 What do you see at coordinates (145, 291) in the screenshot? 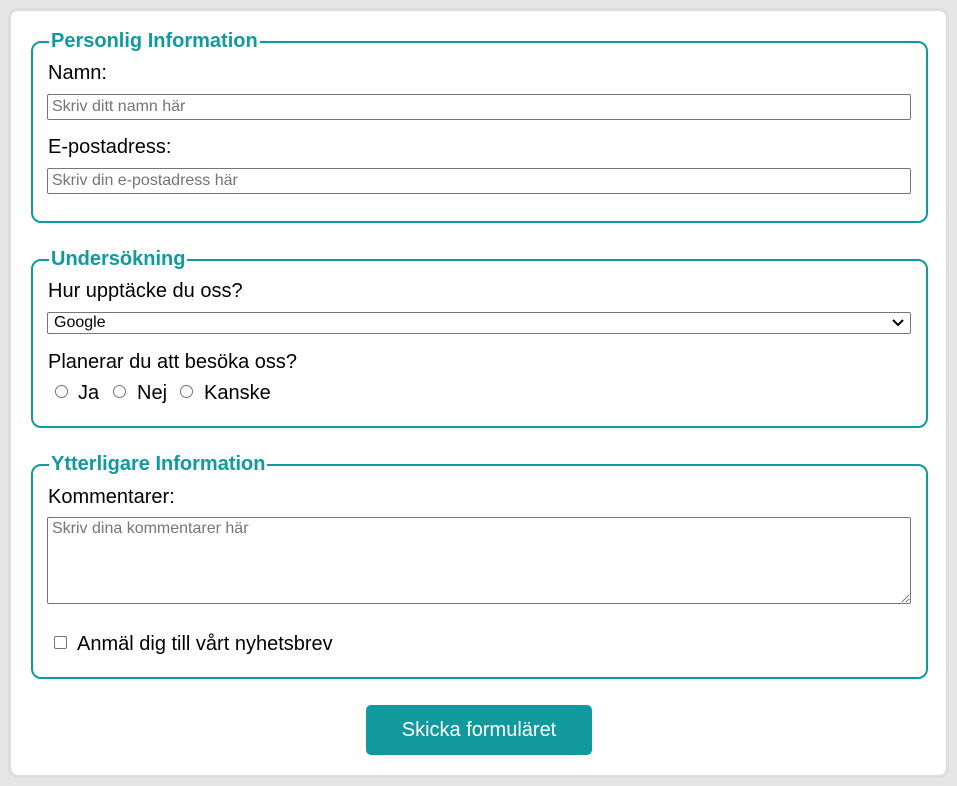
I see `source-label: Hur upptäcke du oss?` at bounding box center [145, 291].